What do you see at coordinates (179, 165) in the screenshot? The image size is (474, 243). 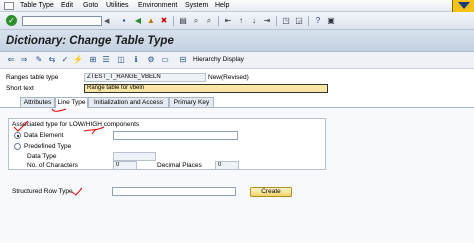 I see `decimal-places-label: Decimal Places` at bounding box center [179, 165].